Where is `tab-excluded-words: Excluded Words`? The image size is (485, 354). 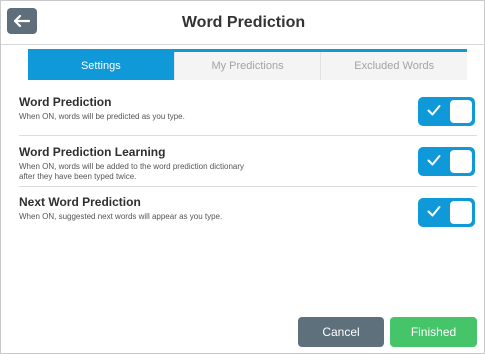
tab-excluded-words: Excluded Words is located at coordinates (394, 66).